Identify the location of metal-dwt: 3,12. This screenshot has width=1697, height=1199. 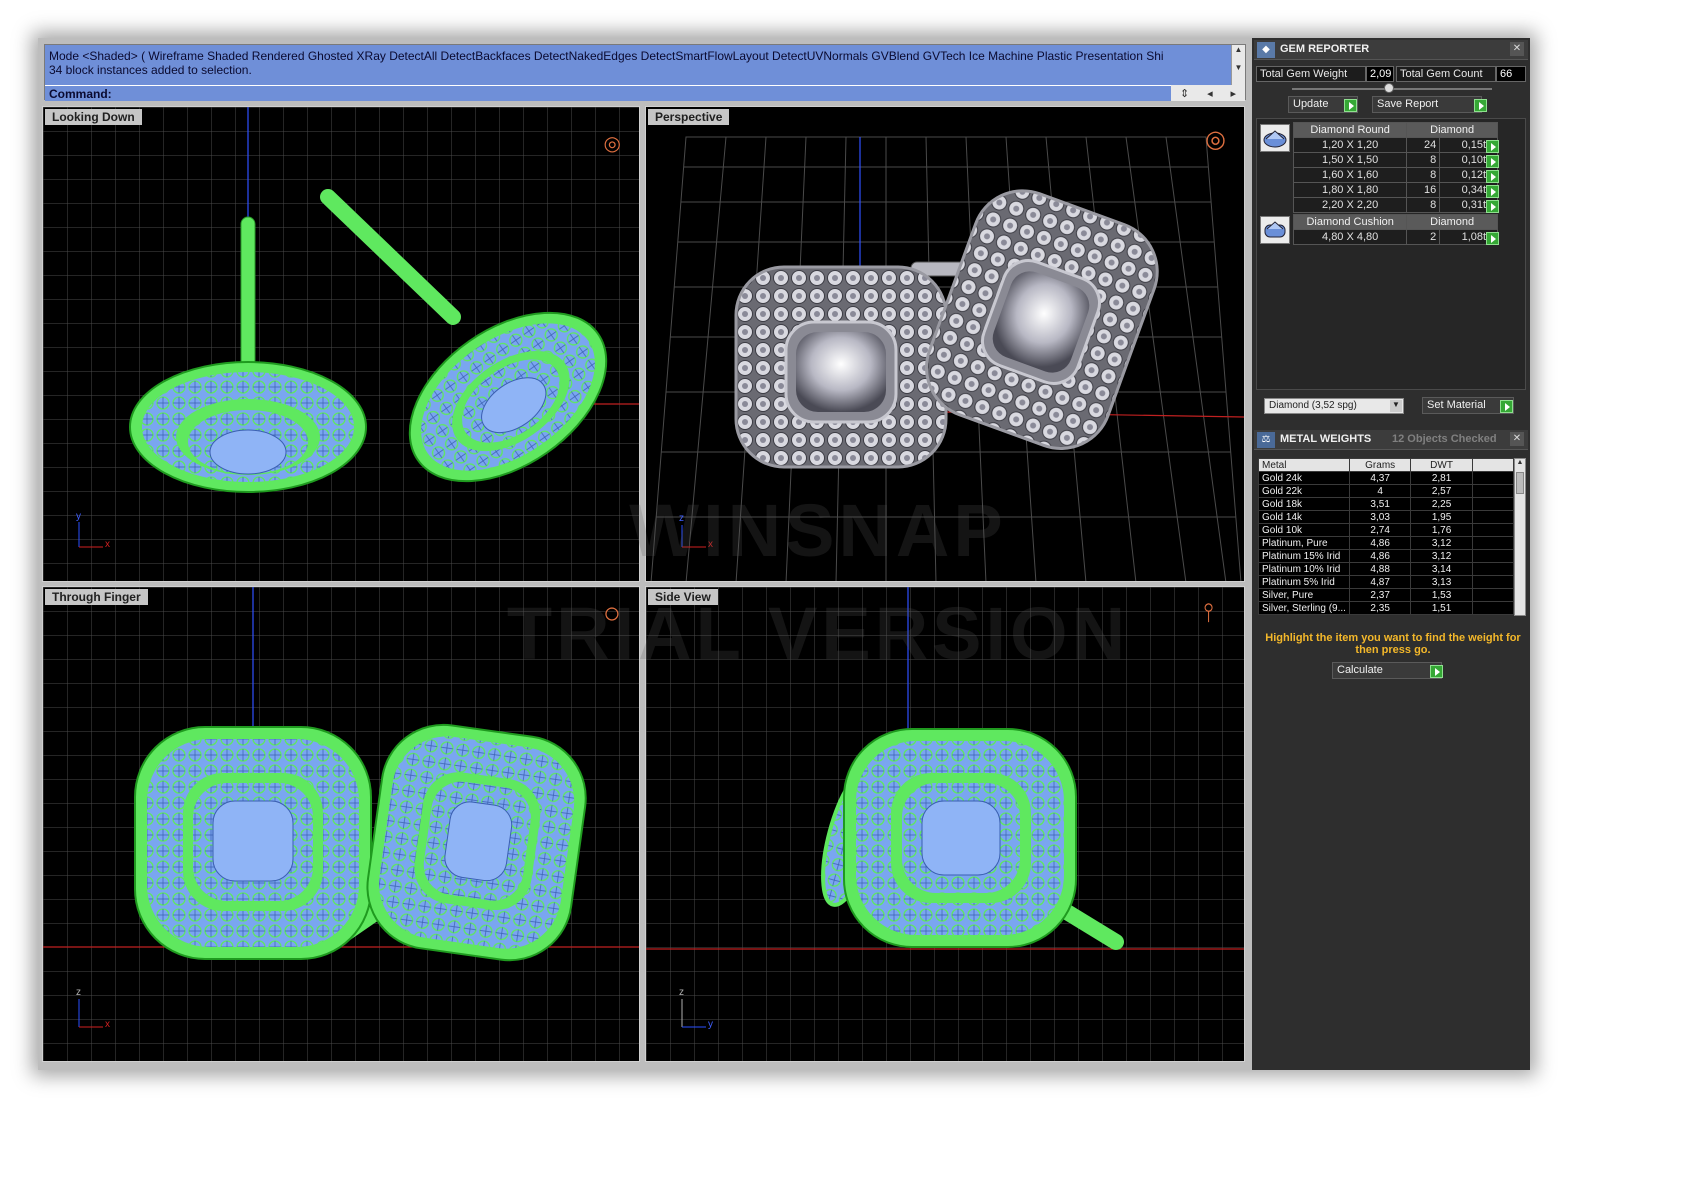
(1441, 556).